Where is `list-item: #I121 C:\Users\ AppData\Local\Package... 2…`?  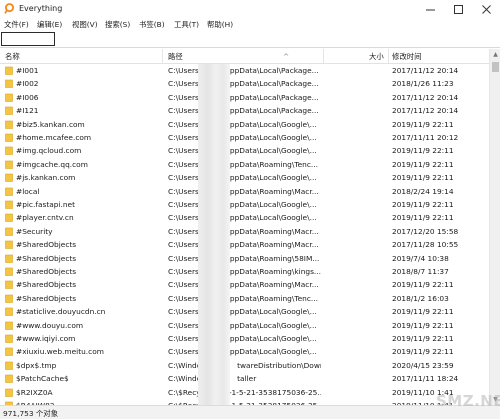
list-item: #I121 C:\Users\ AppData\Local\Package... 2… is located at coordinates (244, 110).